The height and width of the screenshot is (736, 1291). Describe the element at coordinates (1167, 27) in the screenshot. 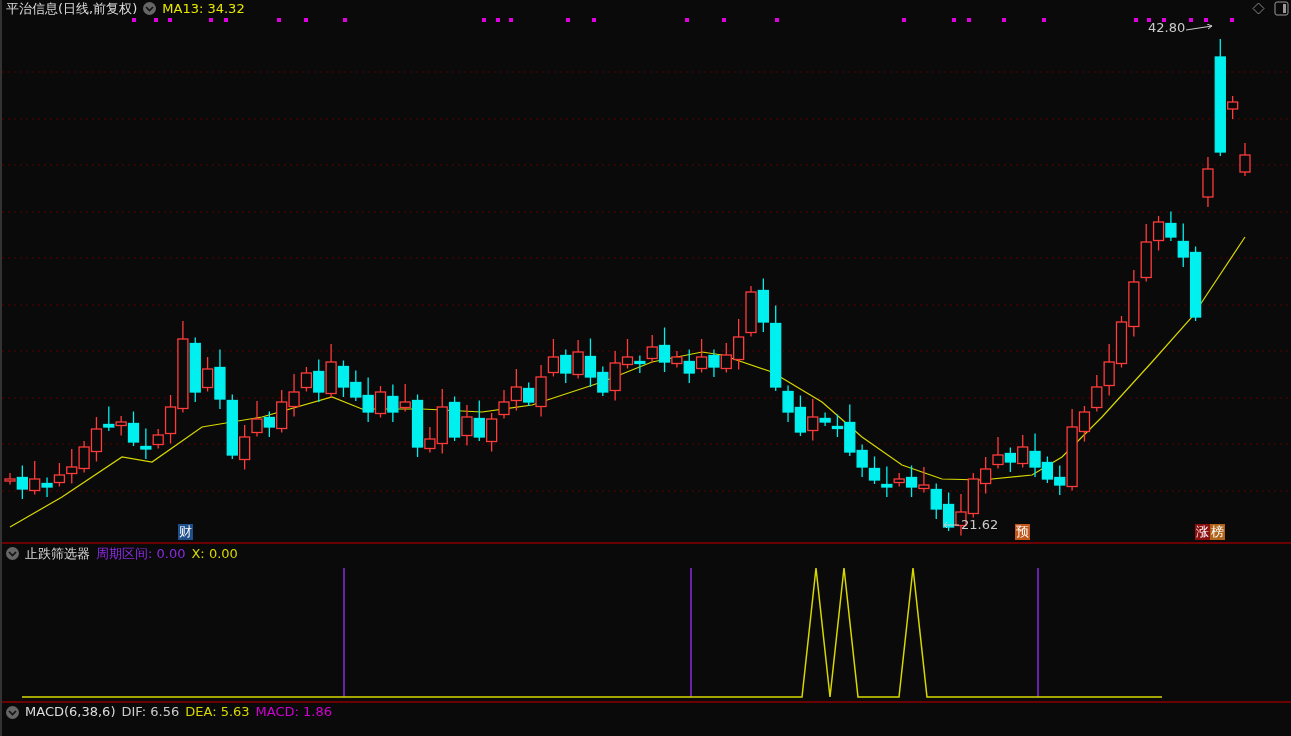

I see `high-price-label: 42.80` at that location.